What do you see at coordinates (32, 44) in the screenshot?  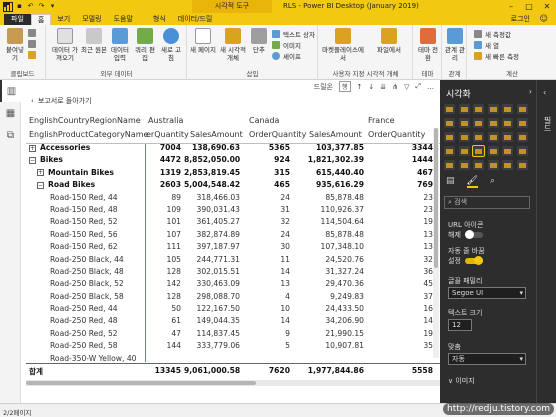 I see `copy-button` at bounding box center [32, 44].